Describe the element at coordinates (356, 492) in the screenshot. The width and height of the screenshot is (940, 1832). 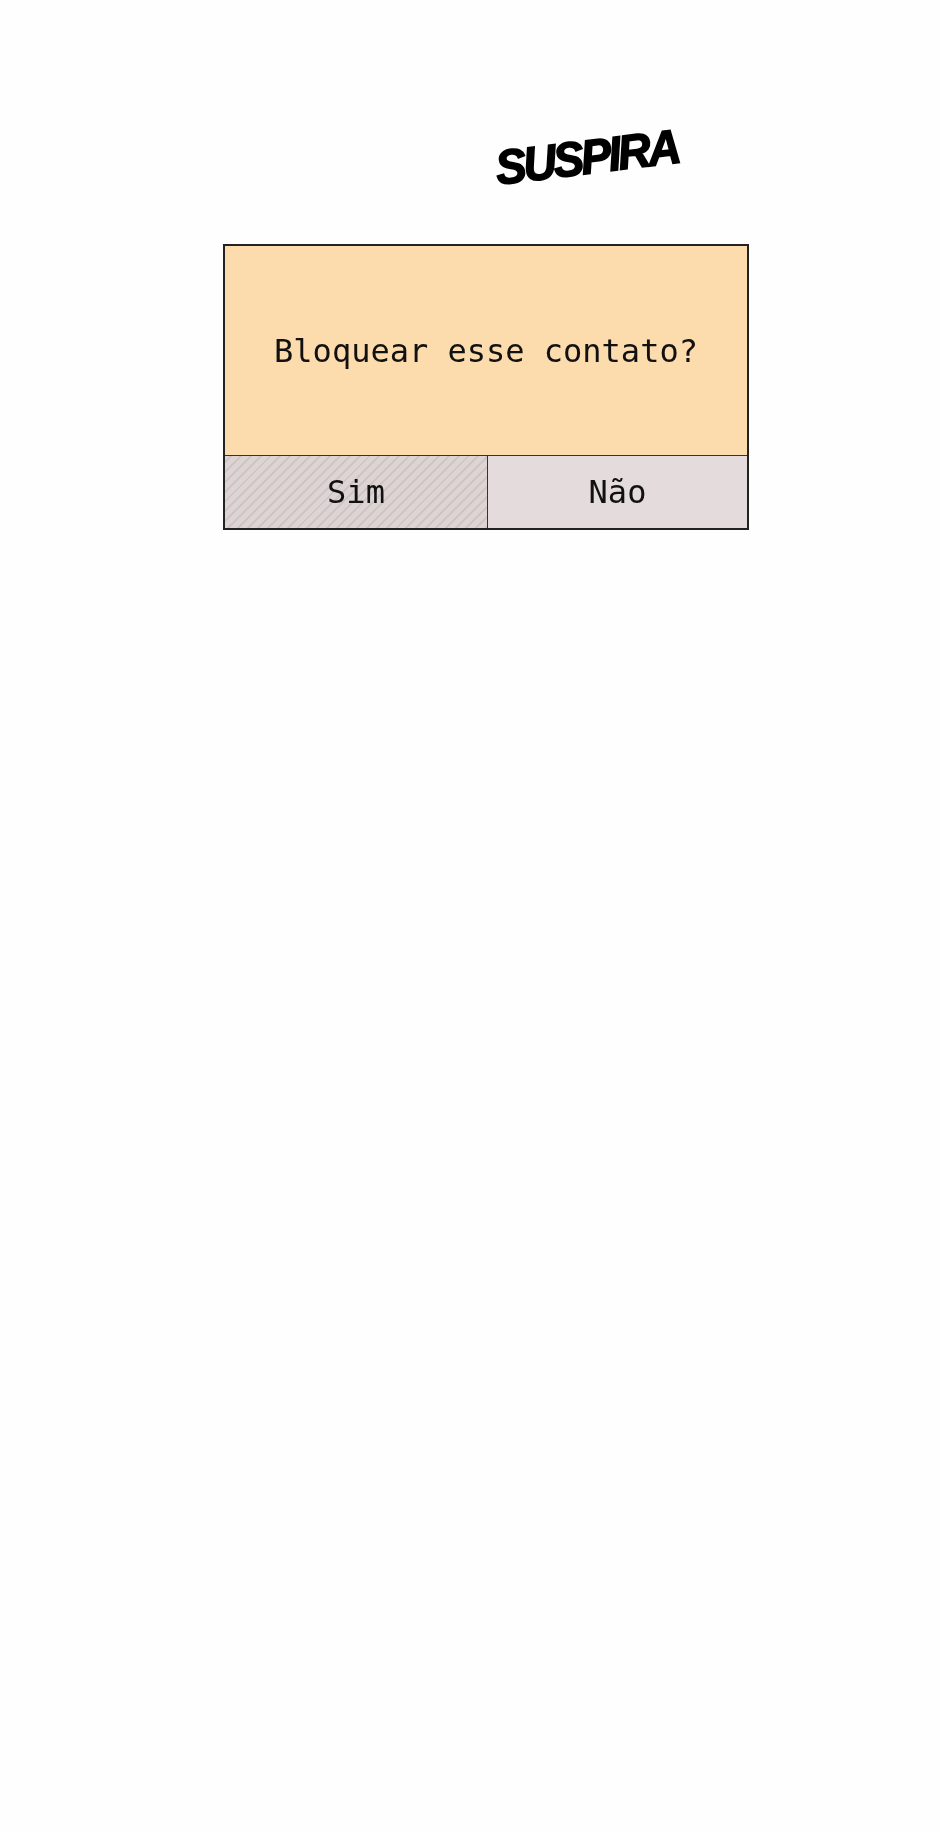
I see `dialog-button: Sim` at that location.